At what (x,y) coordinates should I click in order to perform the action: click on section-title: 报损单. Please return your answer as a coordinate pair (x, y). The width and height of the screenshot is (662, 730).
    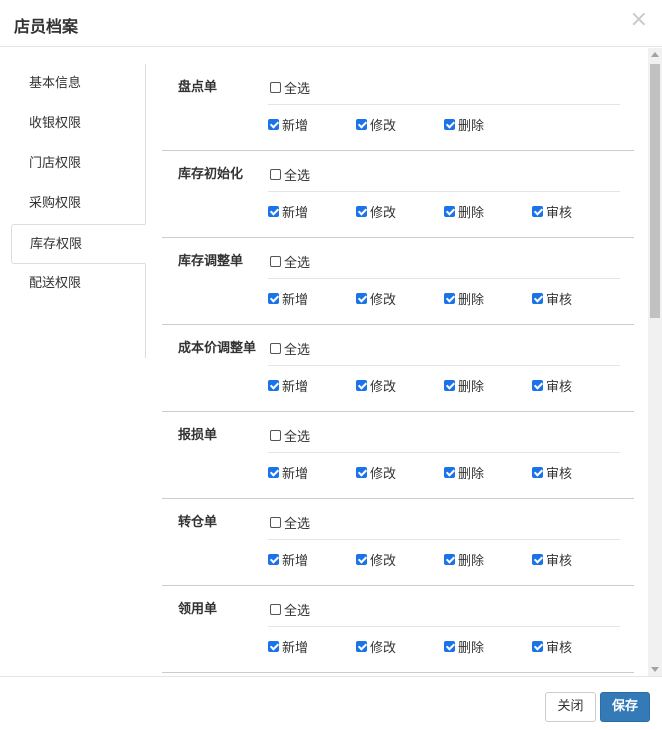
    Looking at the image, I should click on (198, 435).